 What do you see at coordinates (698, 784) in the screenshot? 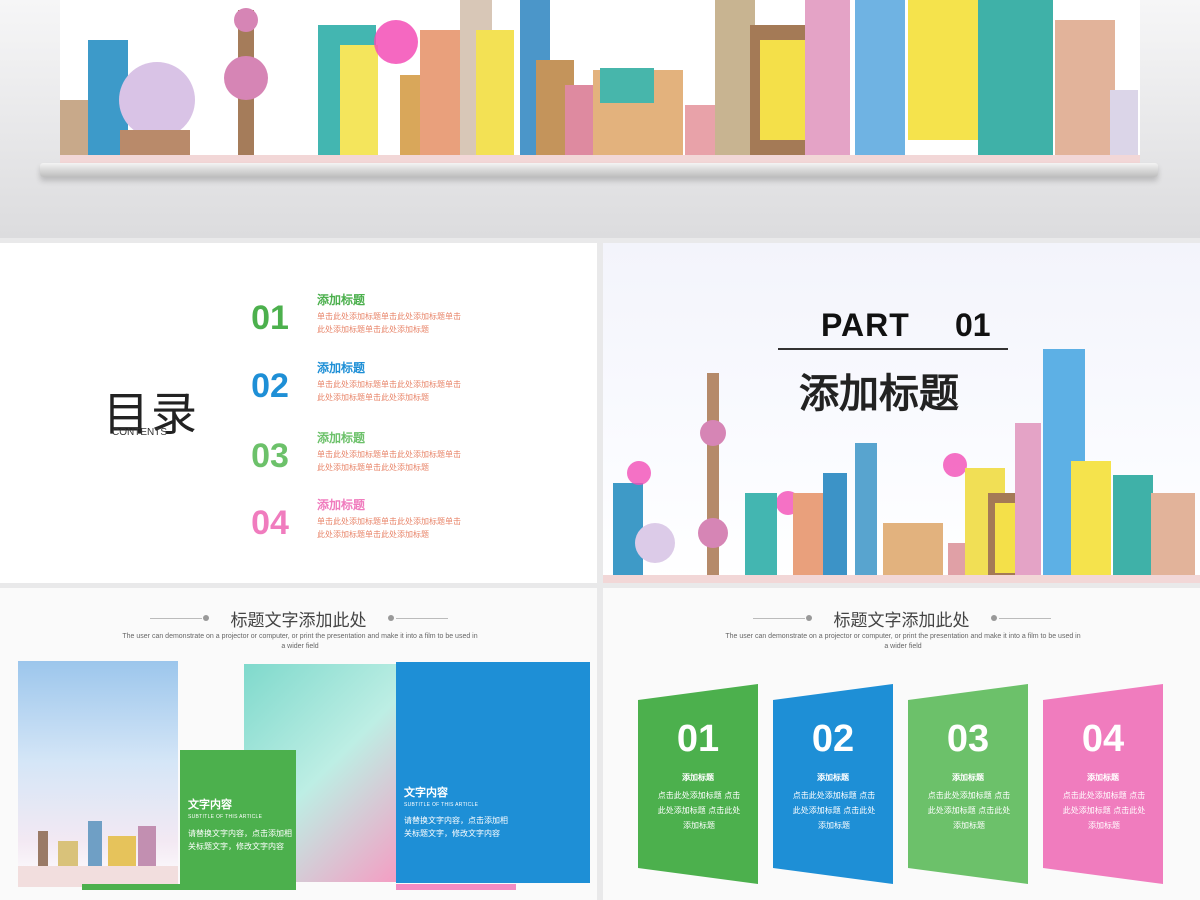
I see `card-01: 01 添加标题 点击此处添加标题 点击此处添加标题 点击此处添加标题` at bounding box center [698, 784].